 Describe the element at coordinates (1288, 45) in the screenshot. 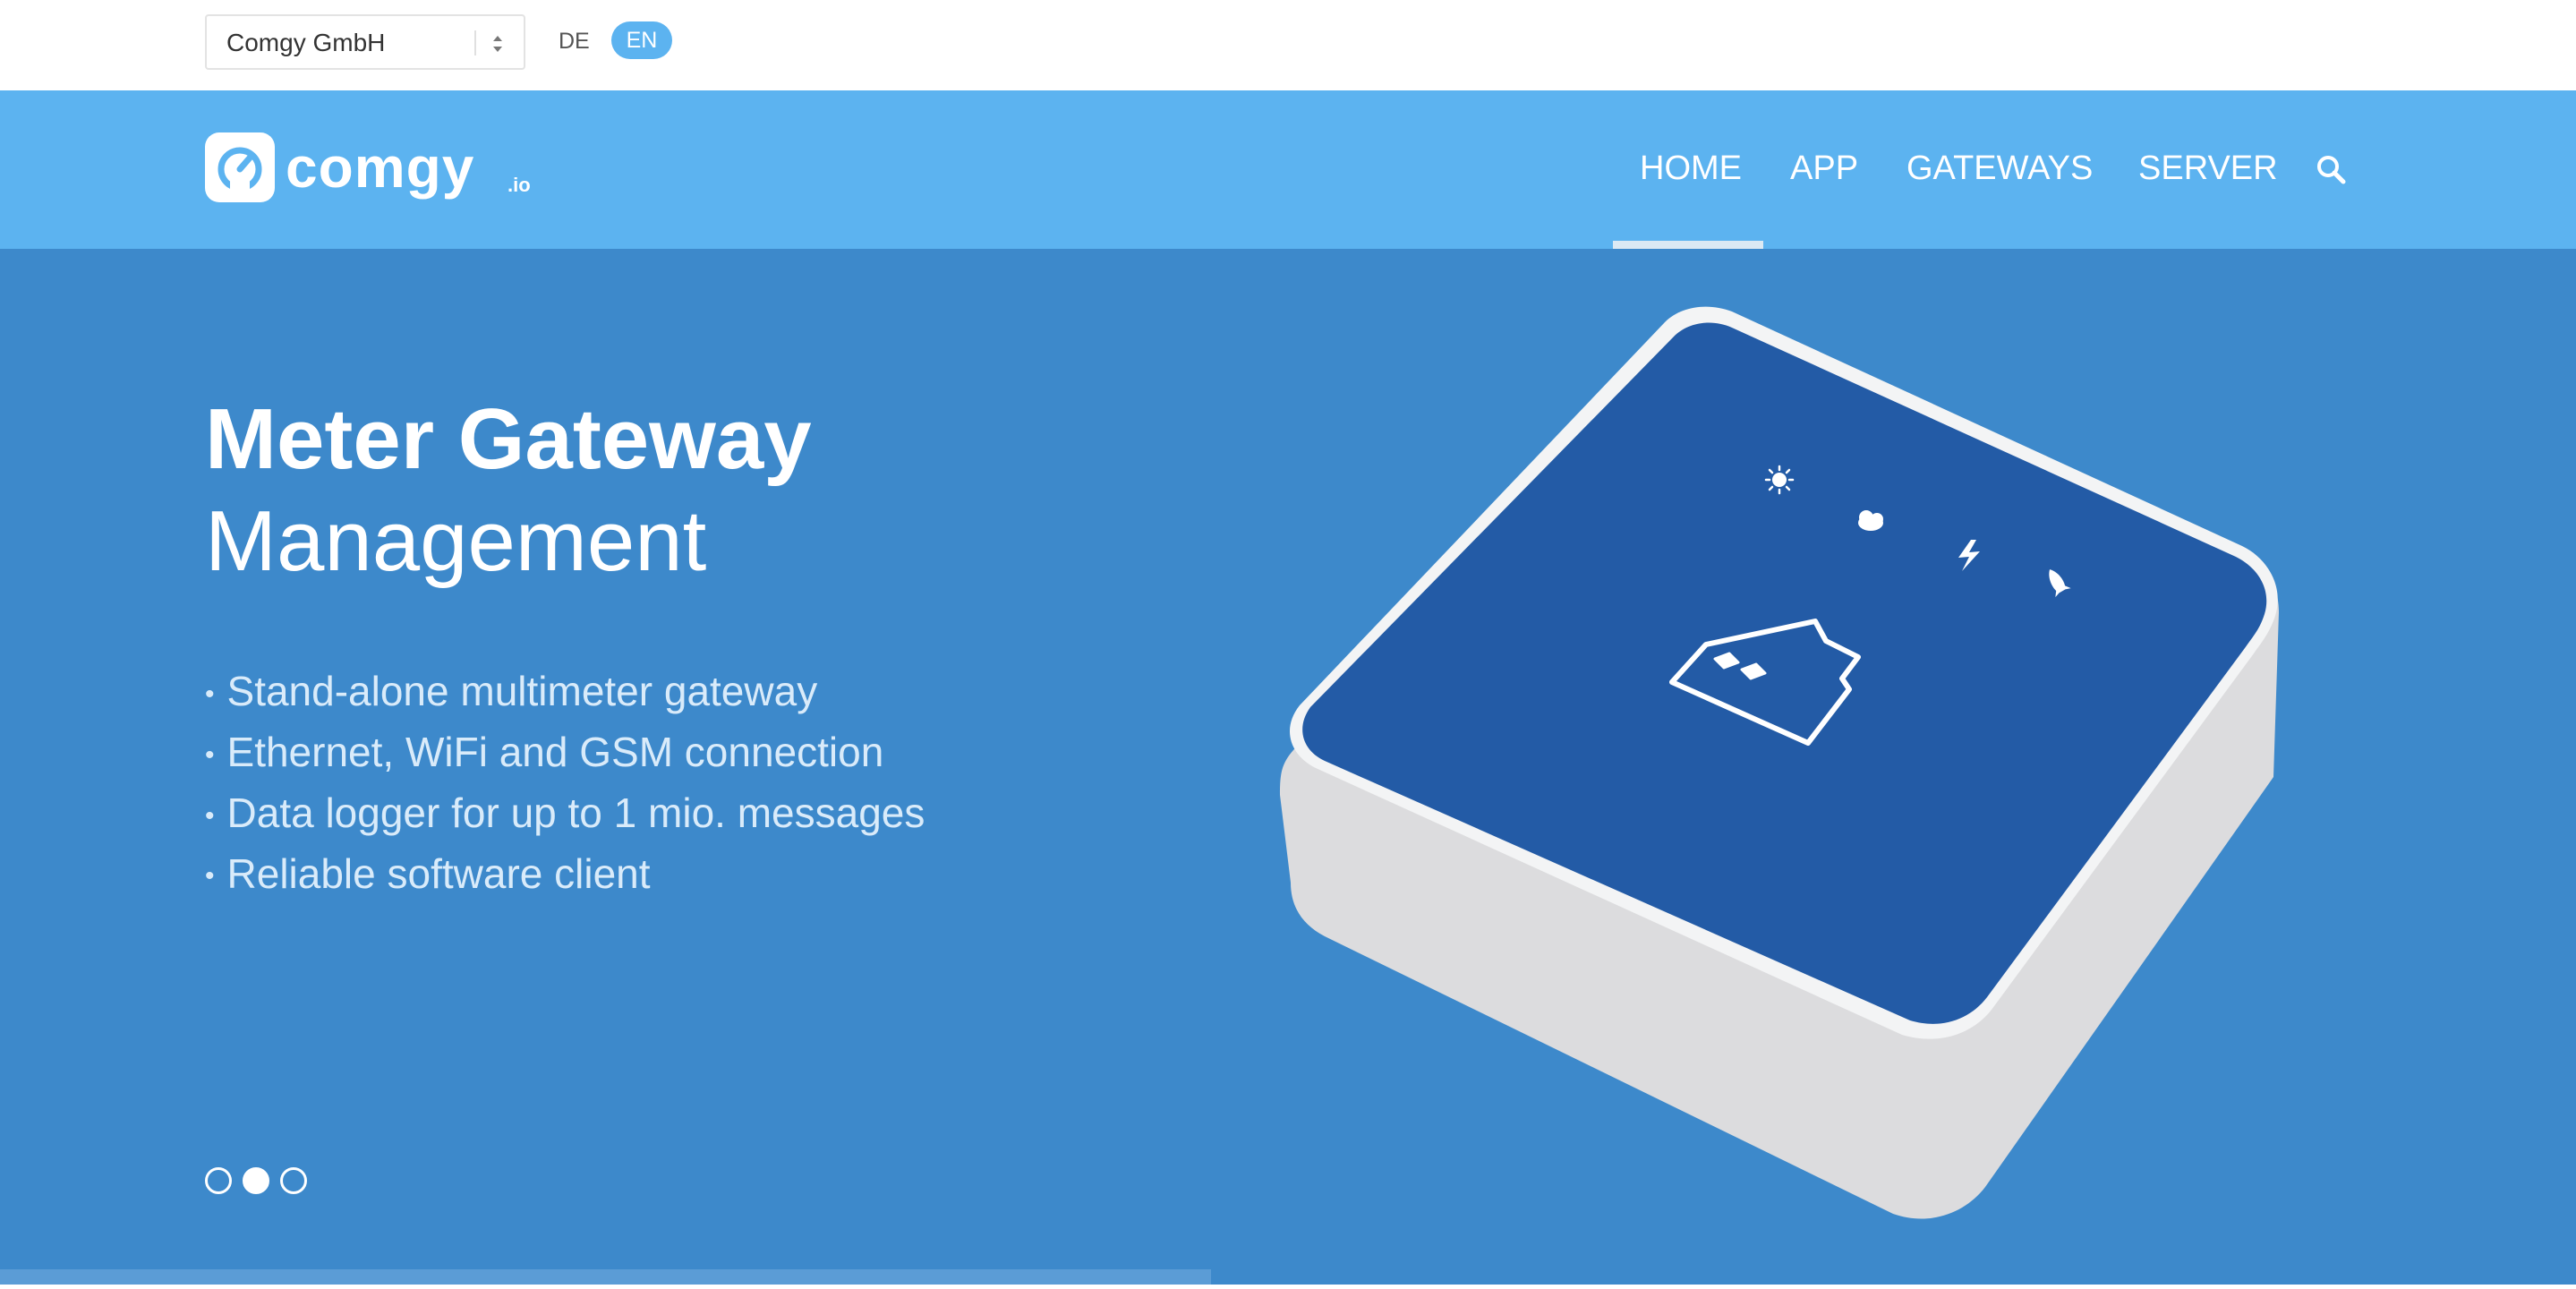

I see `top-utility-bar: Comgy GmbH DE EN` at that location.